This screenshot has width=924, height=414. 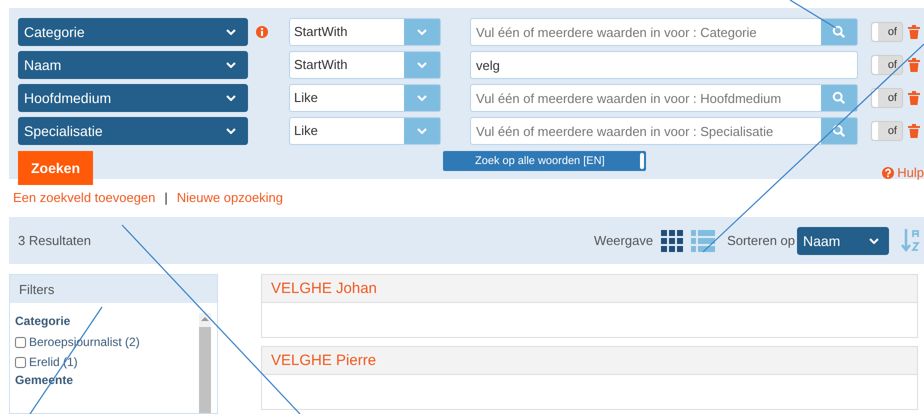 I want to click on all-words-toggle: Zoek op alle woorden [EN], so click(x=544, y=161).